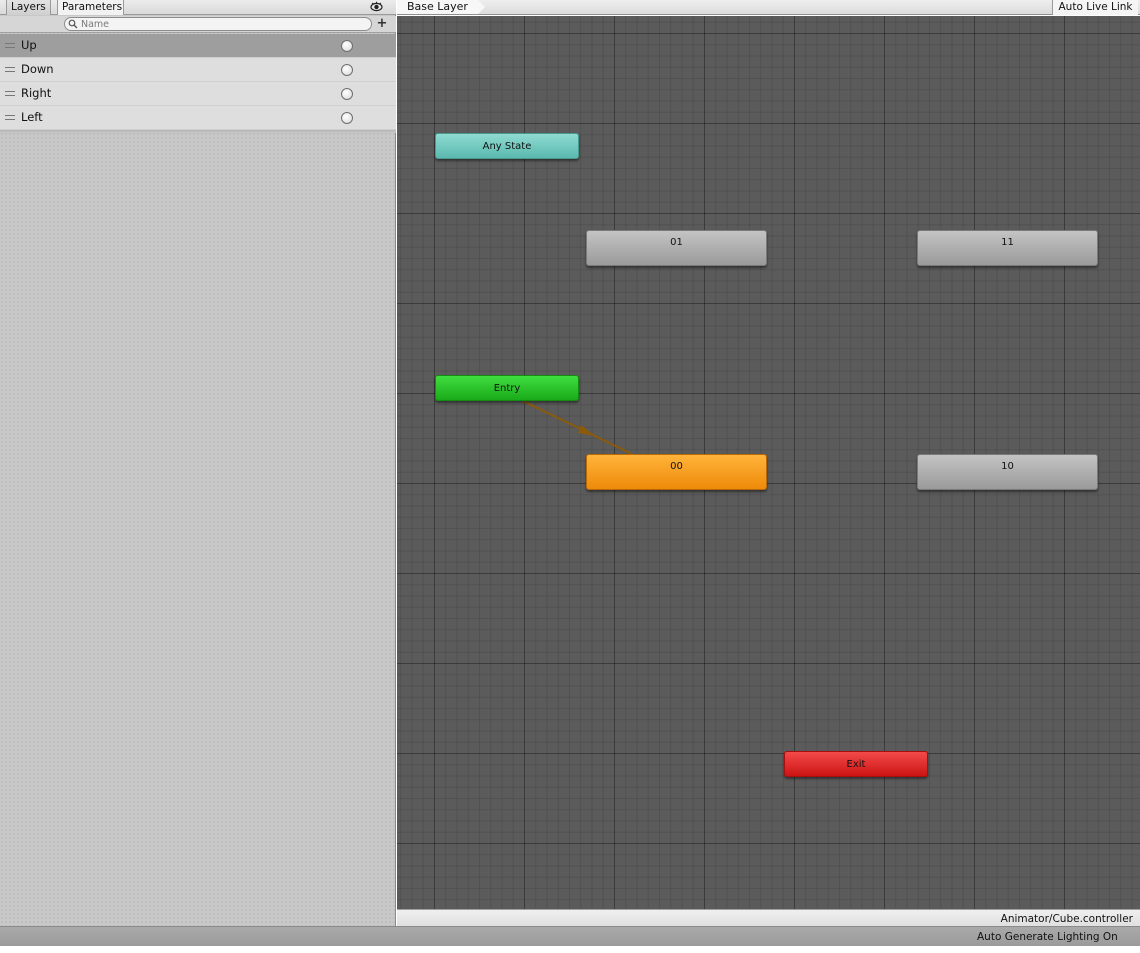 The image size is (1140, 953). What do you see at coordinates (676, 242) in the screenshot?
I see `node-label: 01` at bounding box center [676, 242].